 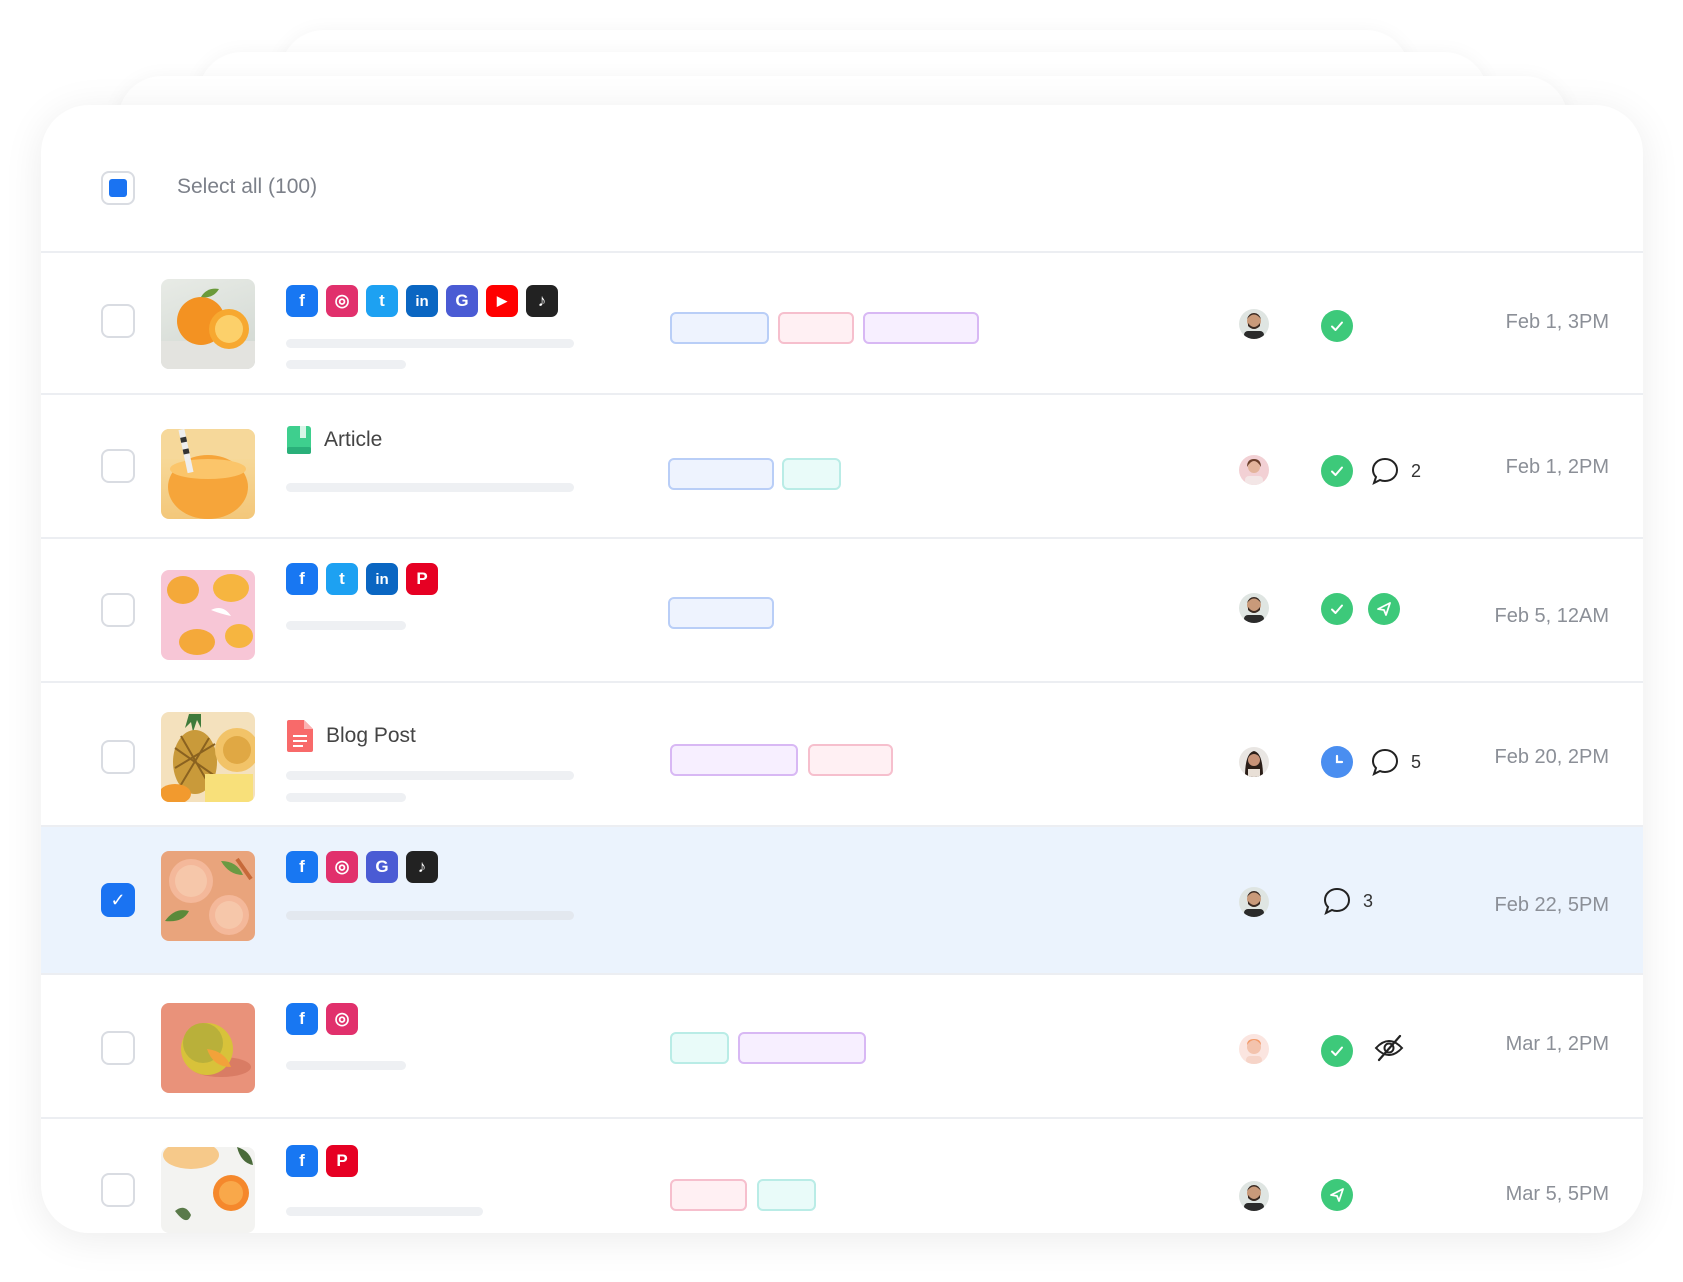 I want to click on twitter-icon: t, so click(x=342, y=579).